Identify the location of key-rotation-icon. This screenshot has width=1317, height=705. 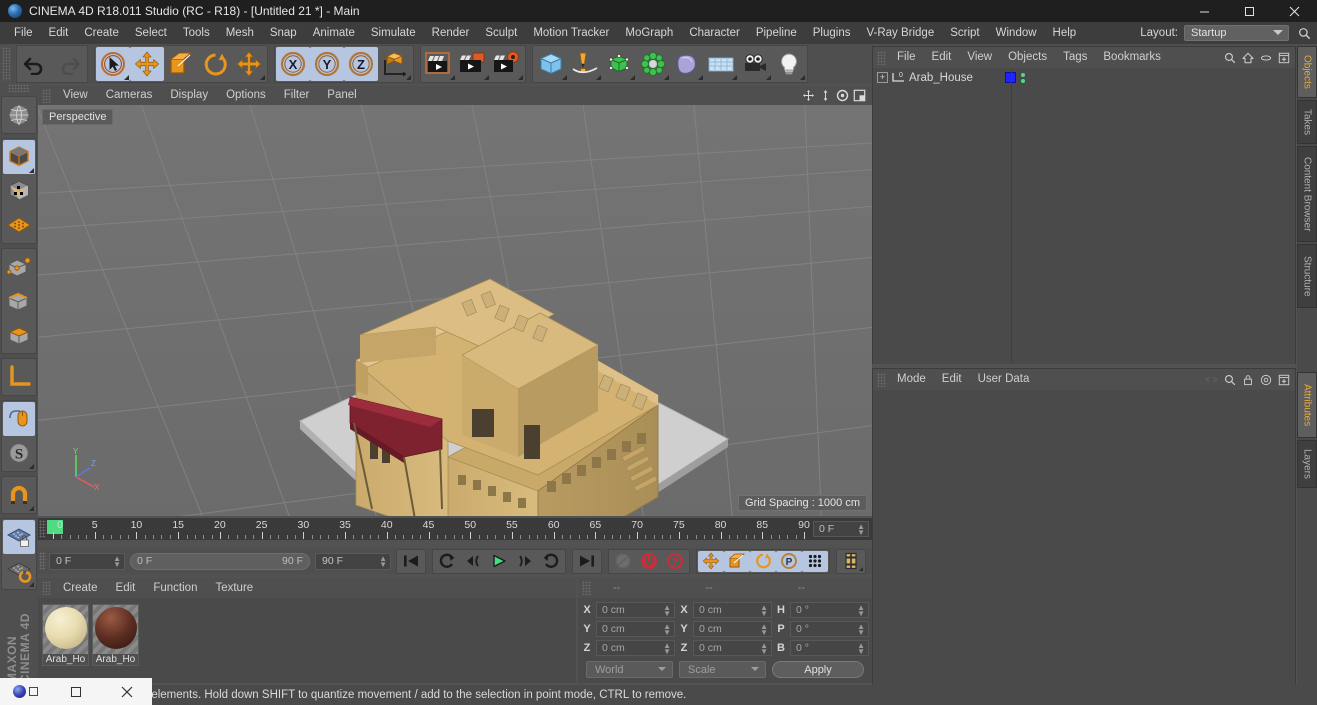
(763, 561).